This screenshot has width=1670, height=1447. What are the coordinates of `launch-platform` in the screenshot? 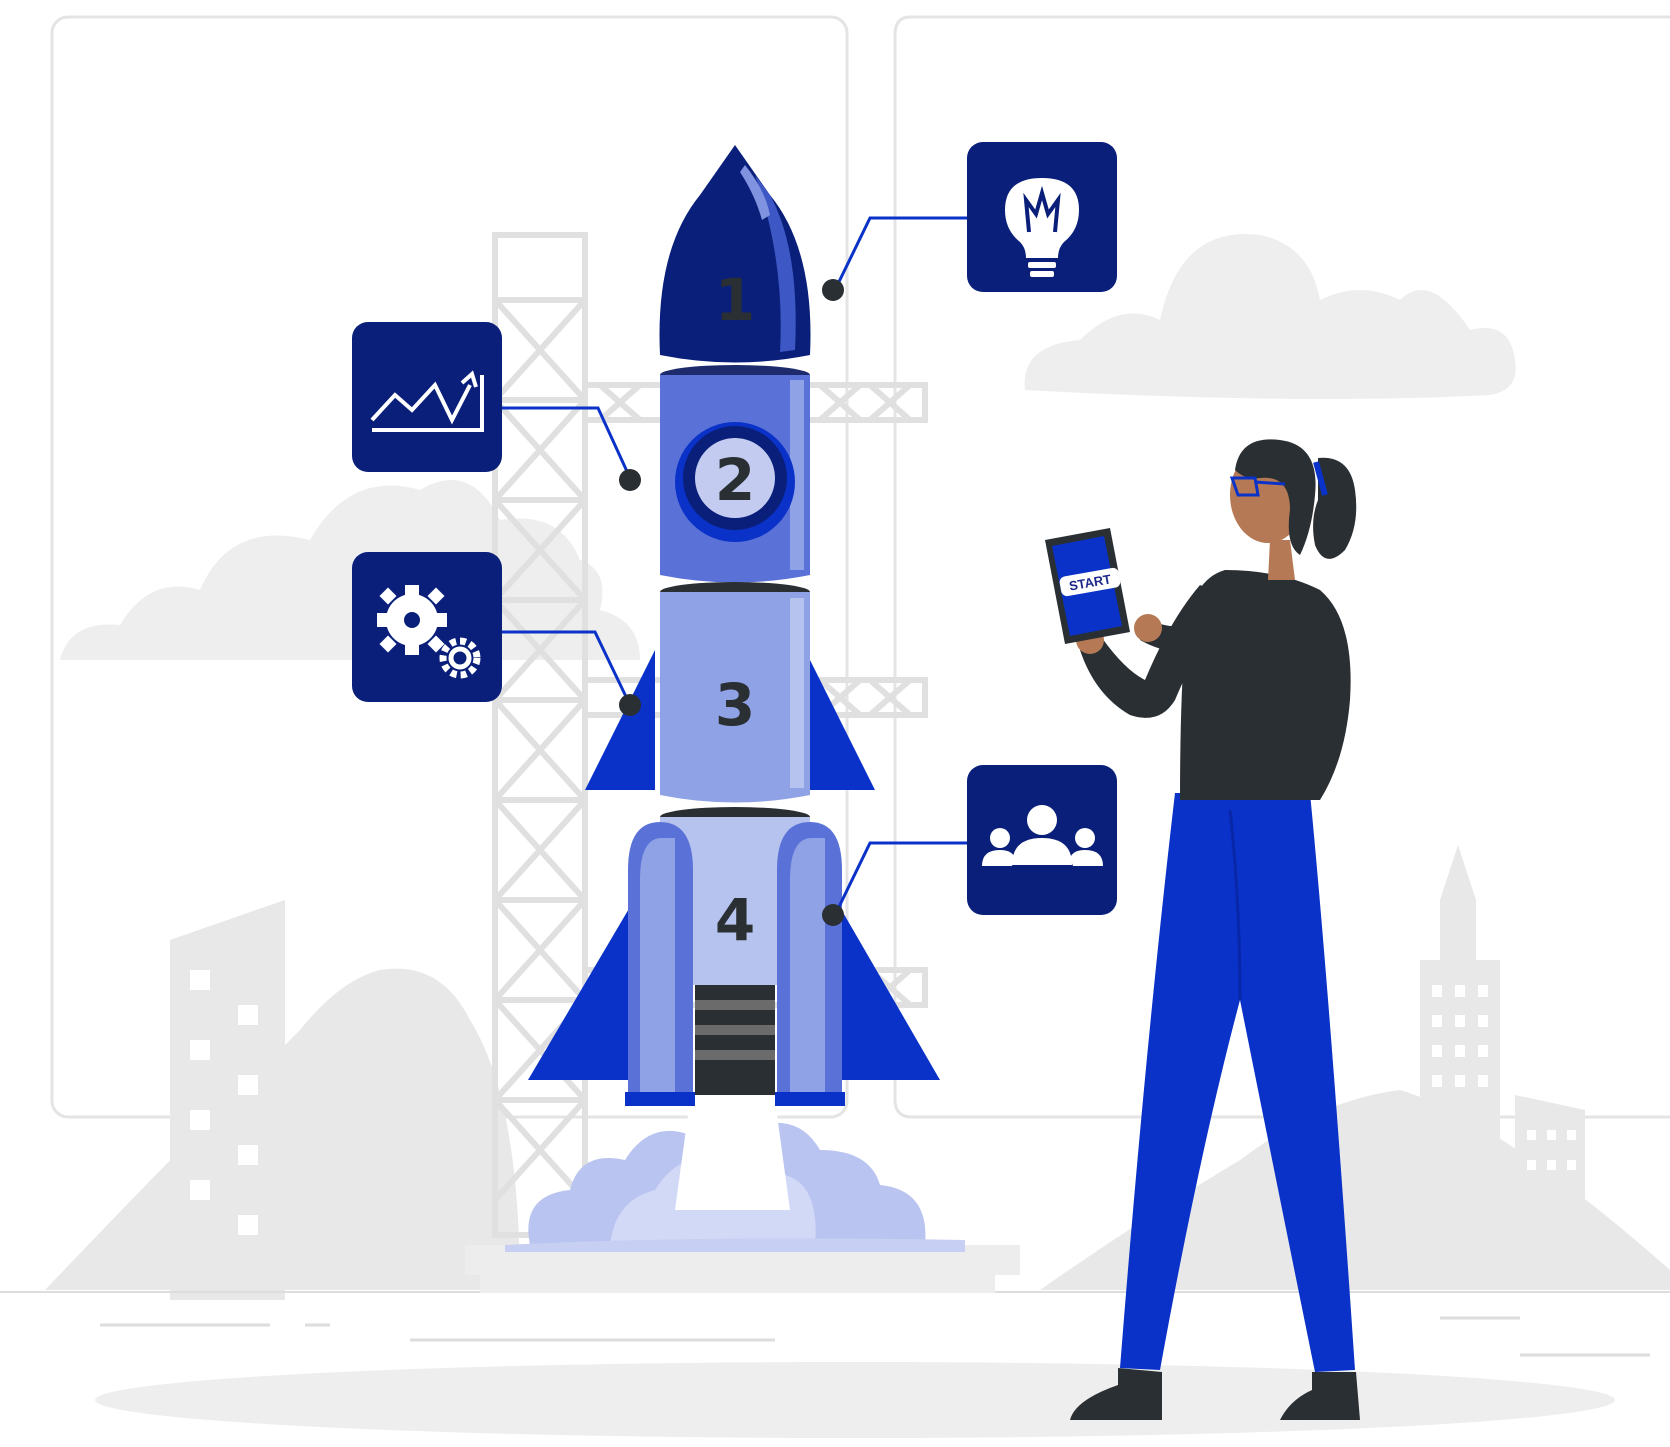 It's located at (742, 1269).